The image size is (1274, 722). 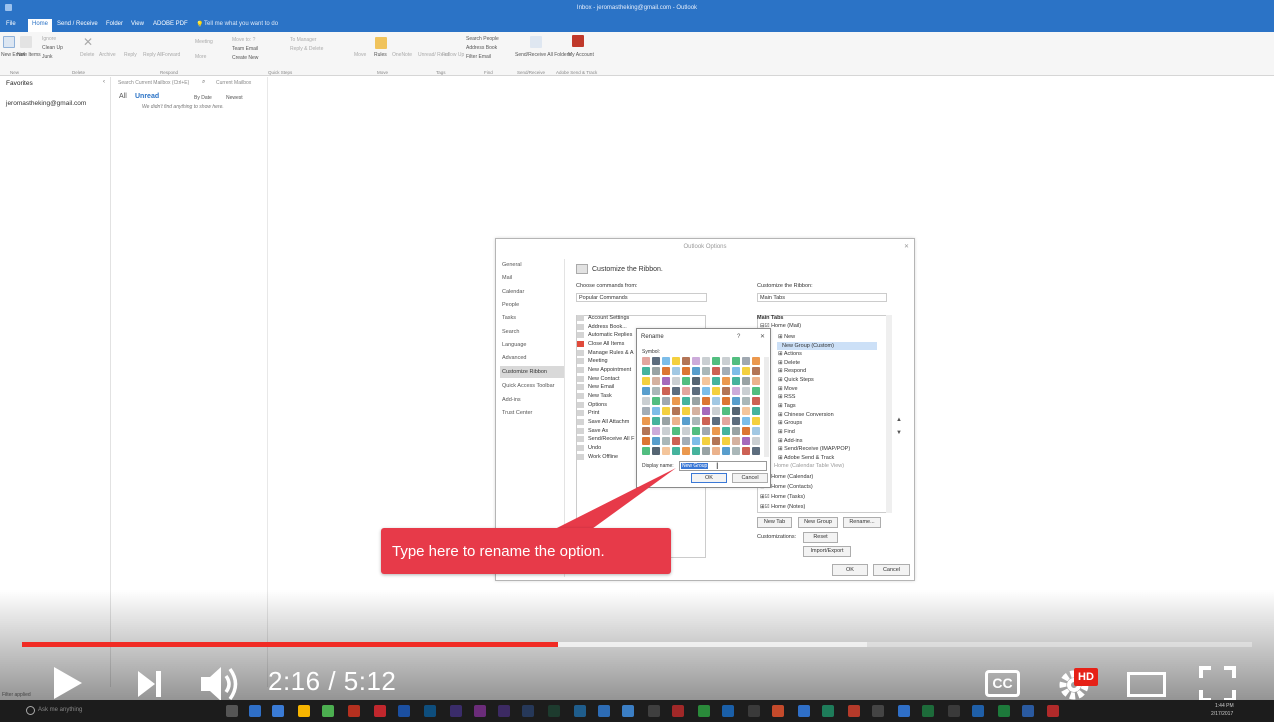 What do you see at coordinates (606, 344) in the screenshot?
I see `command-item: Close All Items` at bounding box center [606, 344].